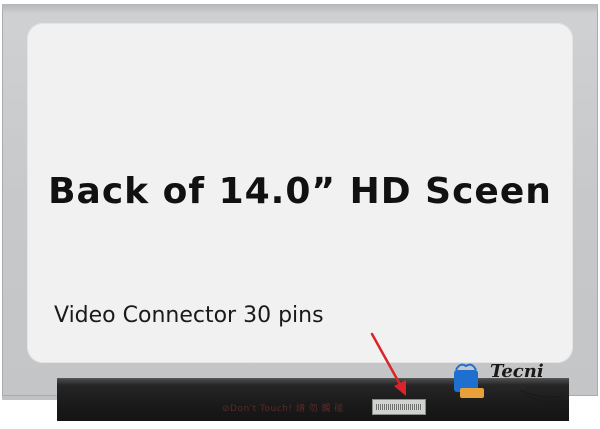 The width and height of the screenshot is (600, 429). I want to click on frame-bottom-edge, so click(29, 398).